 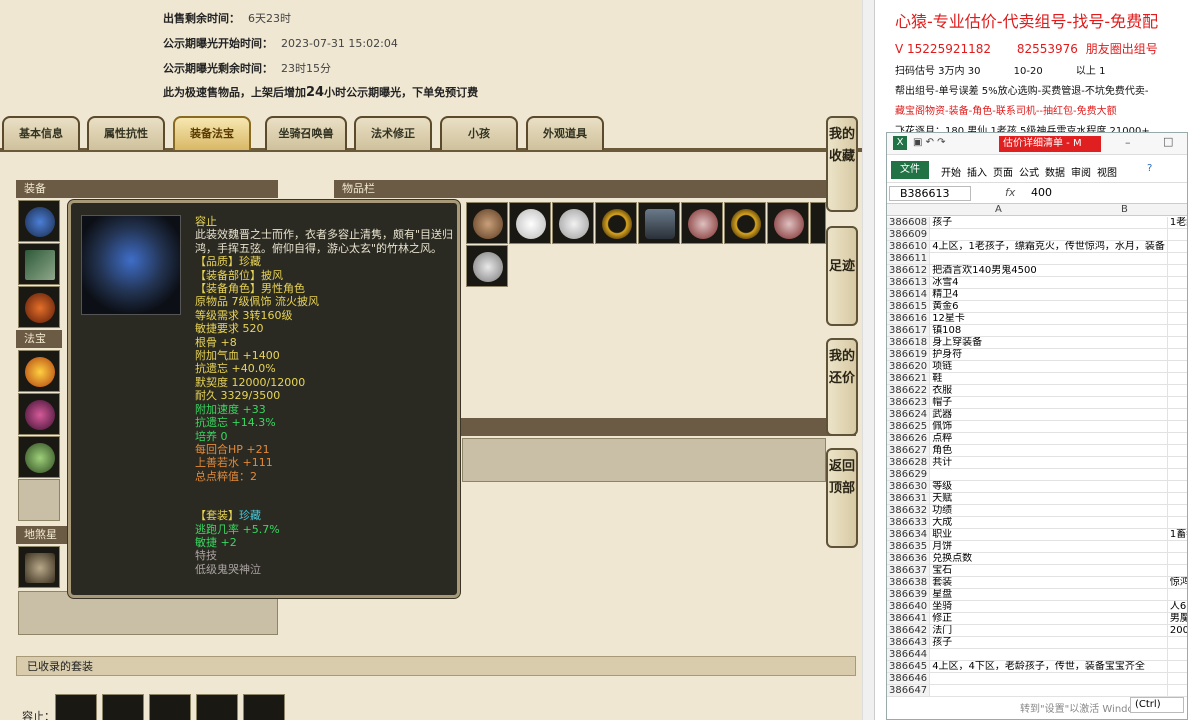 What do you see at coordinates (1048, 343) in the screenshot?
I see `sheet-cell: 身上穿装备` at bounding box center [1048, 343].